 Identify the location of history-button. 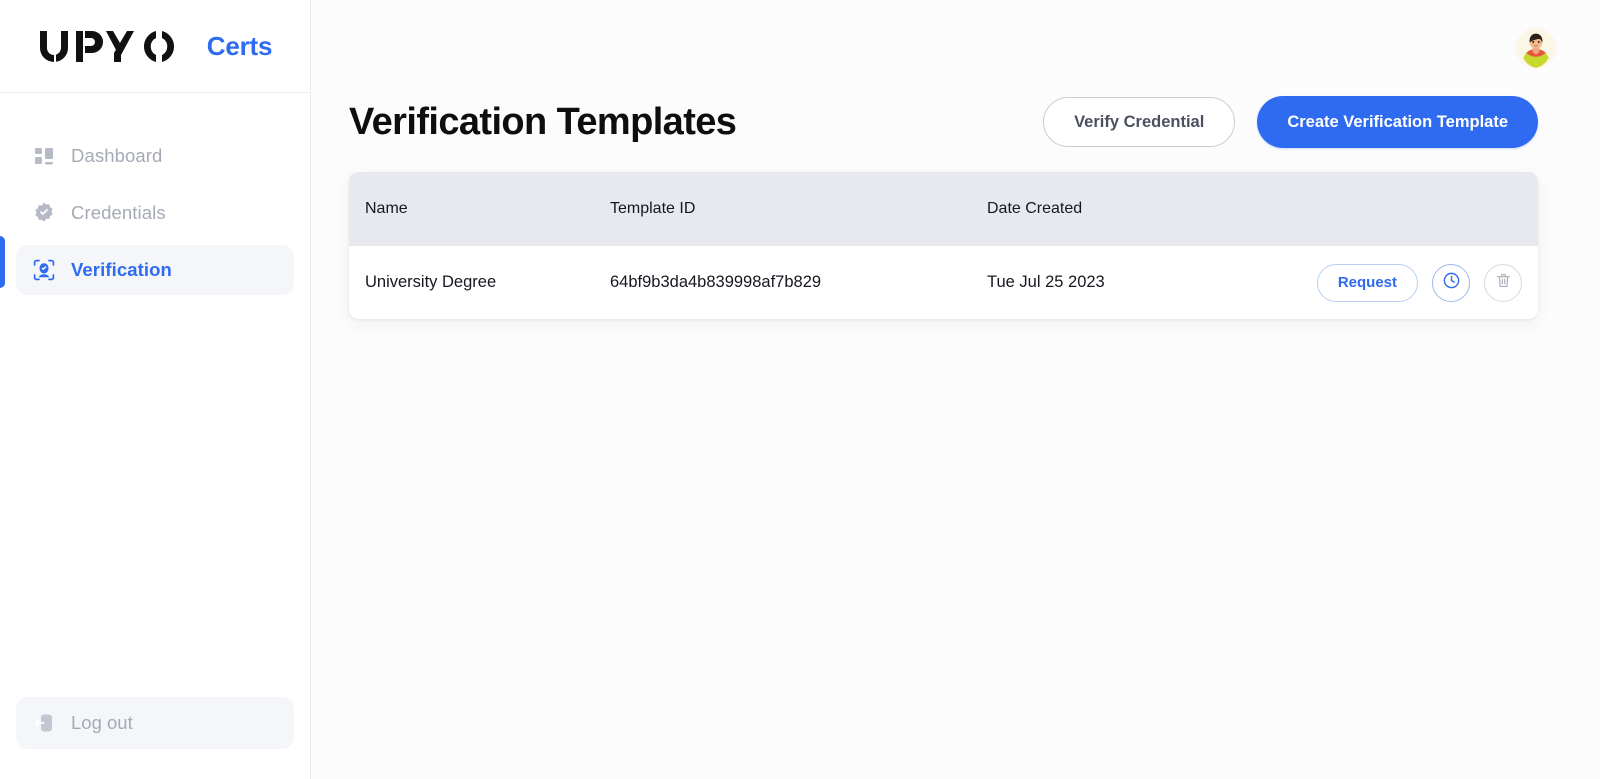
(1451, 282).